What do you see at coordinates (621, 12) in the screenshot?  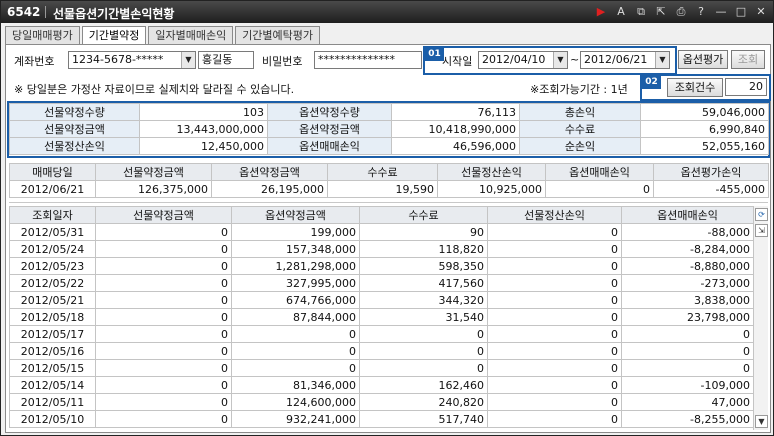 I see `font-icon: A` at bounding box center [621, 12].